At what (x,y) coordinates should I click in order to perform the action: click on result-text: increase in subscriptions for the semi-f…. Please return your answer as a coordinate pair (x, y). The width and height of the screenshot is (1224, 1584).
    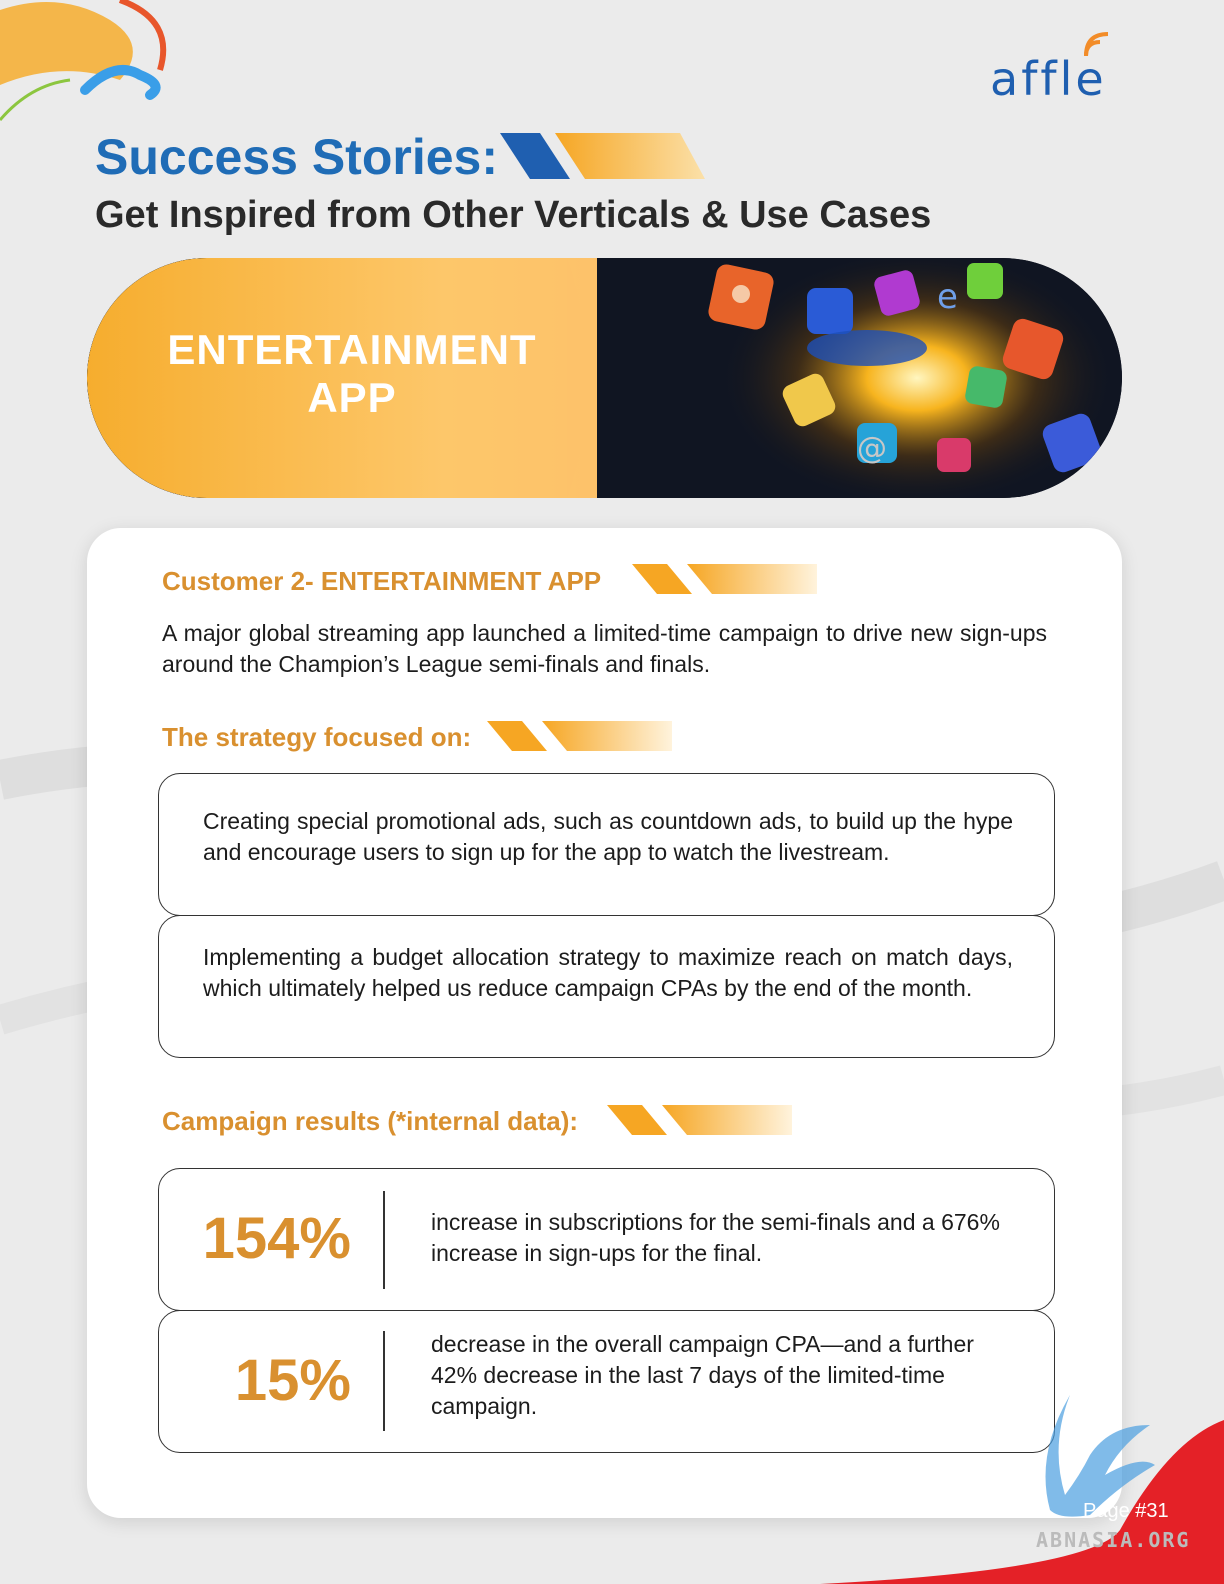
    Looking at the image, I should click on (715, 1237).